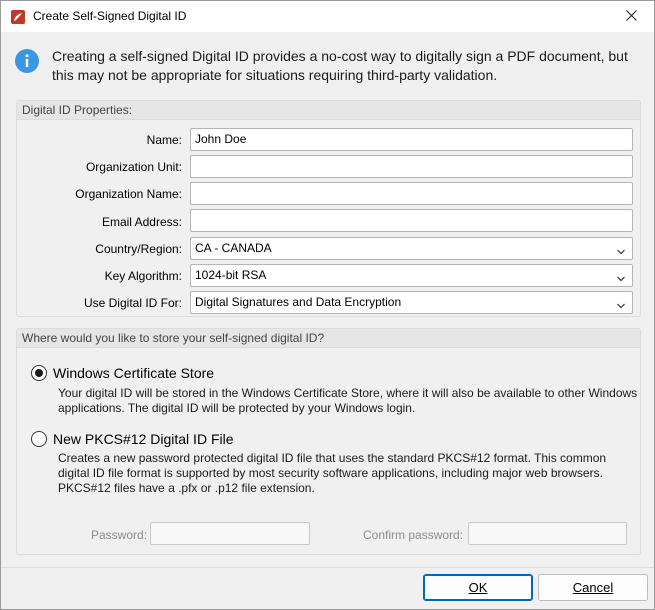 This screenshot has height=610, width=655. What do you see at coordinates (133, 167) in the screenshot?
I see `organization-unit-label: Organization Unit:` at bounding box center [133, 167].